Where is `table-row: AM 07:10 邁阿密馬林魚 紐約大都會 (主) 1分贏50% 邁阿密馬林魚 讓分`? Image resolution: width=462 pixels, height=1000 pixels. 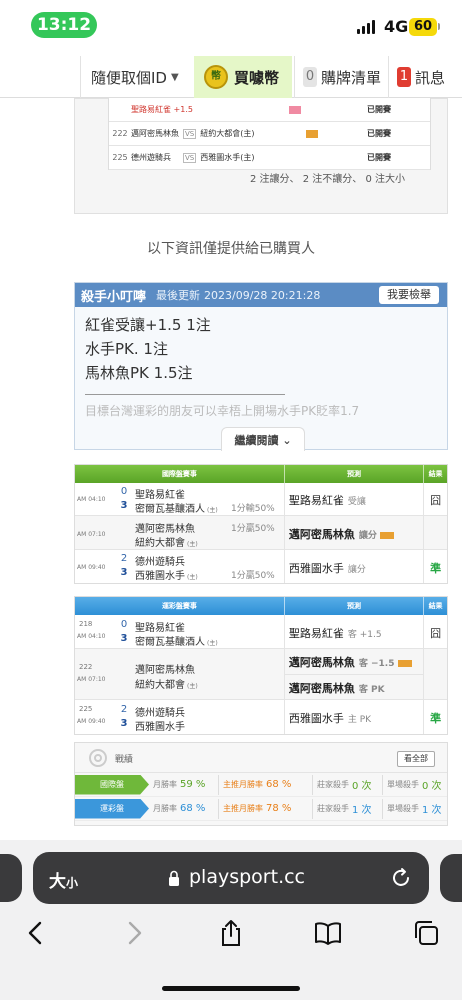 table-row: AM 07:10 邁阿密馬林魚 紐約大都會 (主) 1分贏50% 邁阿密馬林魚 讓分 is located at coordinates (261, 533).